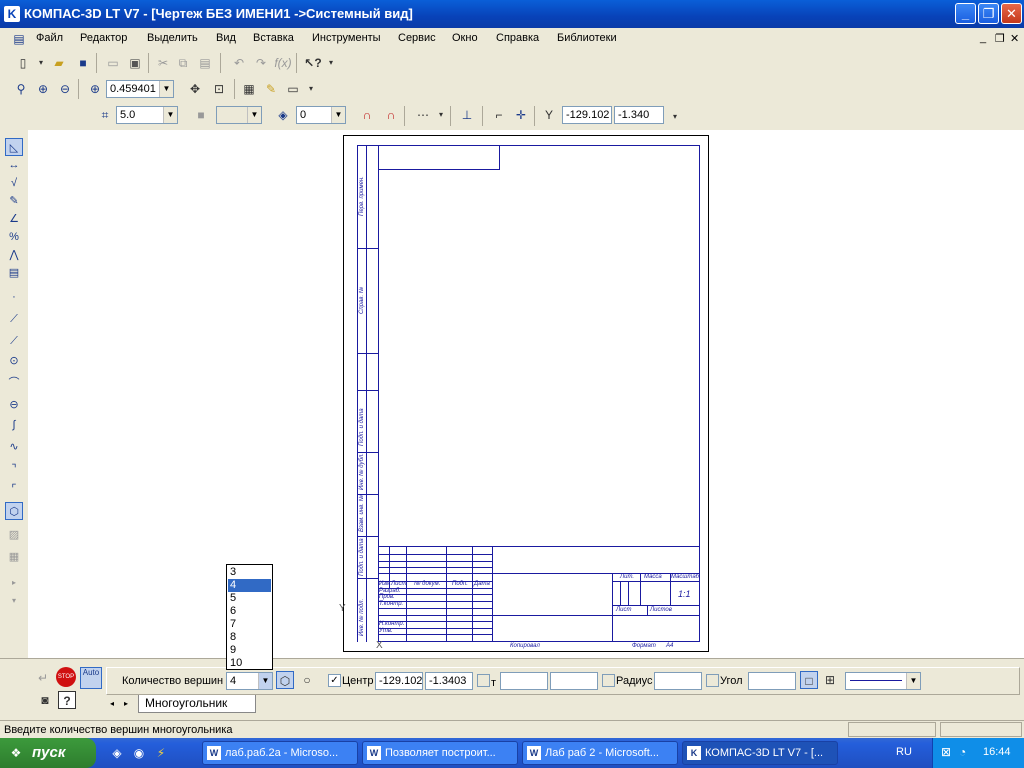 This screenshot has height=768, width=1024. Describe the element at coordinates (239, 63) in the screenshot. I see `undo-icon: ↶` at that location.